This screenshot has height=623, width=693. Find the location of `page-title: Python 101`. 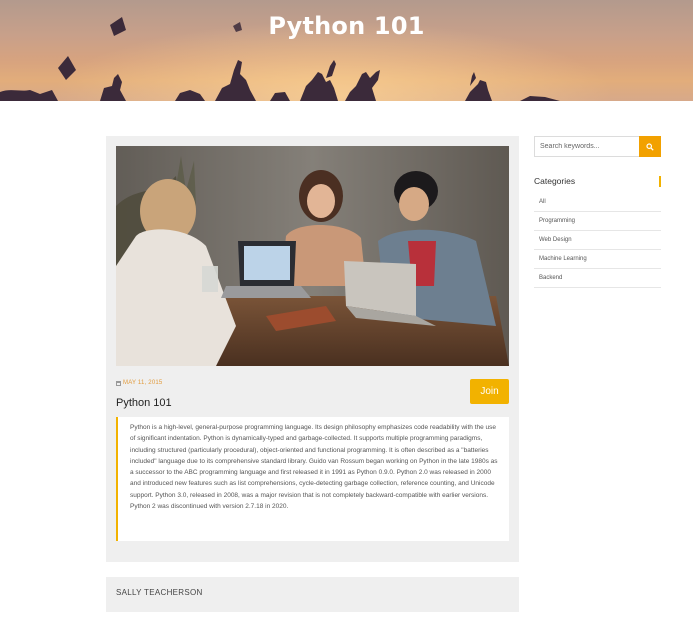

page-title: Python 101 is located at coordinates (346, 26).